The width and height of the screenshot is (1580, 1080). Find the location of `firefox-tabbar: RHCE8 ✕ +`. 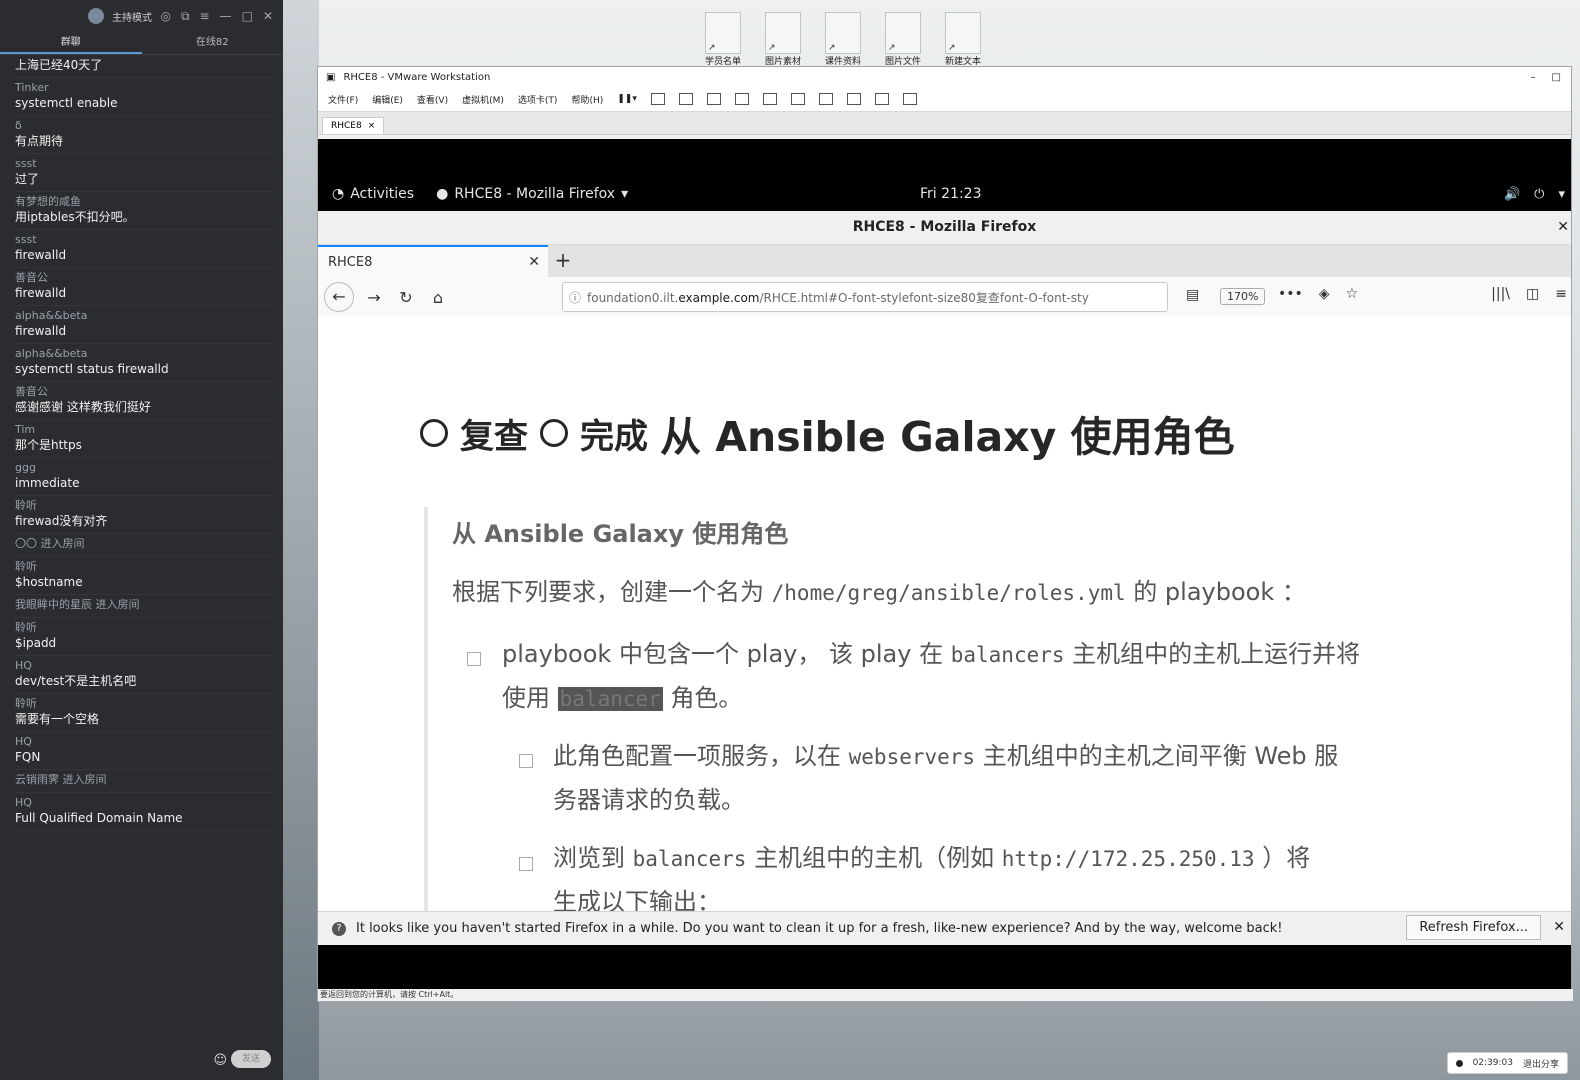

firefox-tabbar: RHCE8 ✕ + is located at coordinates (944, 261).